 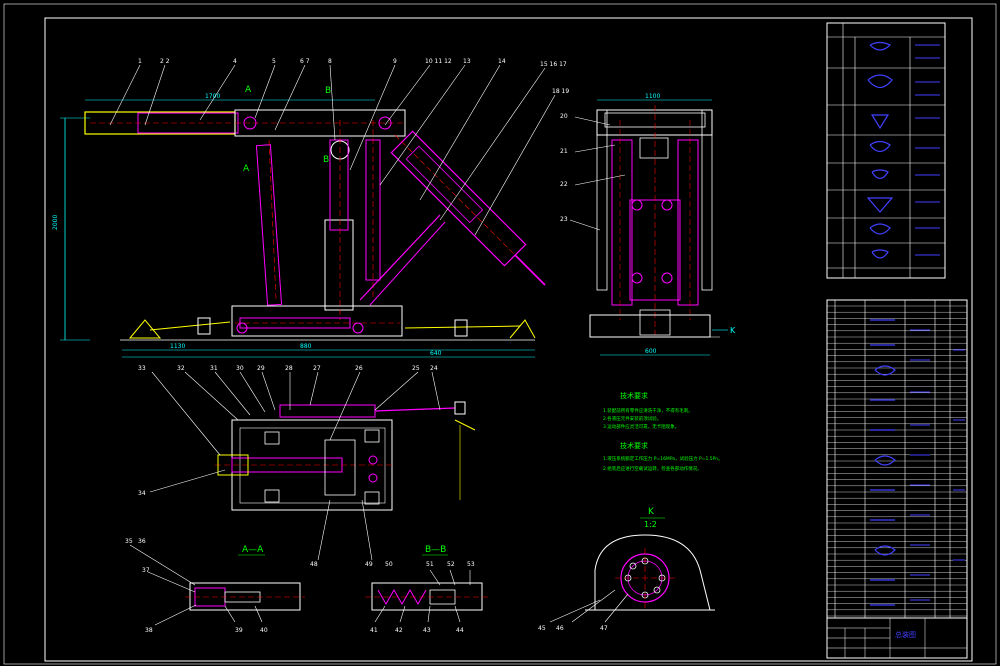 What do you see at coordinates (564, 219) in the screenshot?
I see `callout-23: 23` at bounding box center [564, 219].